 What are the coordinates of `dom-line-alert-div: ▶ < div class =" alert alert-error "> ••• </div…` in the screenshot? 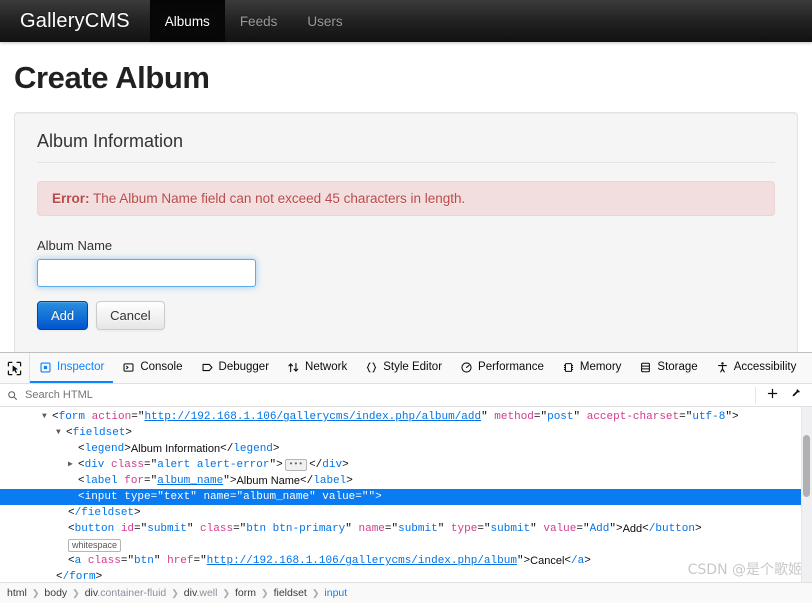 It's located at (406, 465).